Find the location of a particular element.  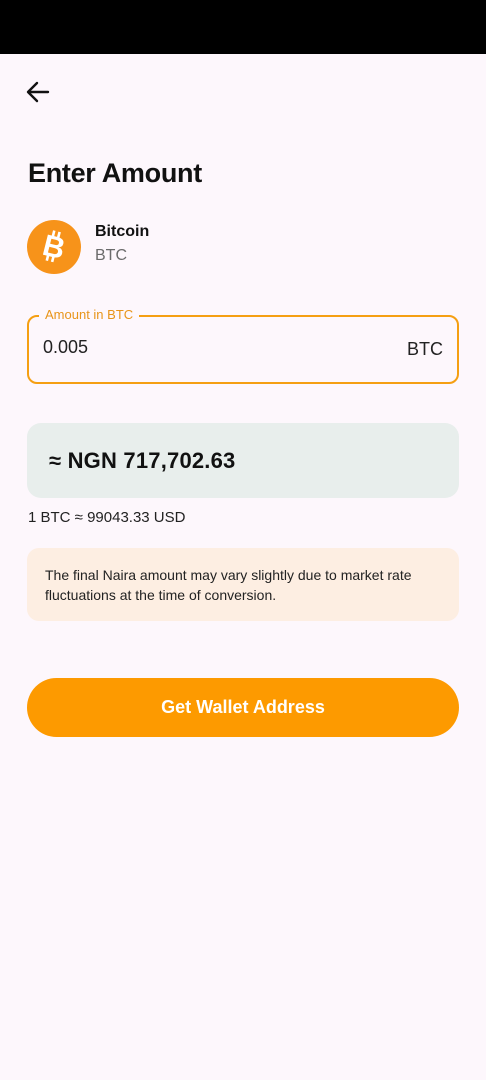

coin-symbol: BTC is located at coordinates (111, 255).